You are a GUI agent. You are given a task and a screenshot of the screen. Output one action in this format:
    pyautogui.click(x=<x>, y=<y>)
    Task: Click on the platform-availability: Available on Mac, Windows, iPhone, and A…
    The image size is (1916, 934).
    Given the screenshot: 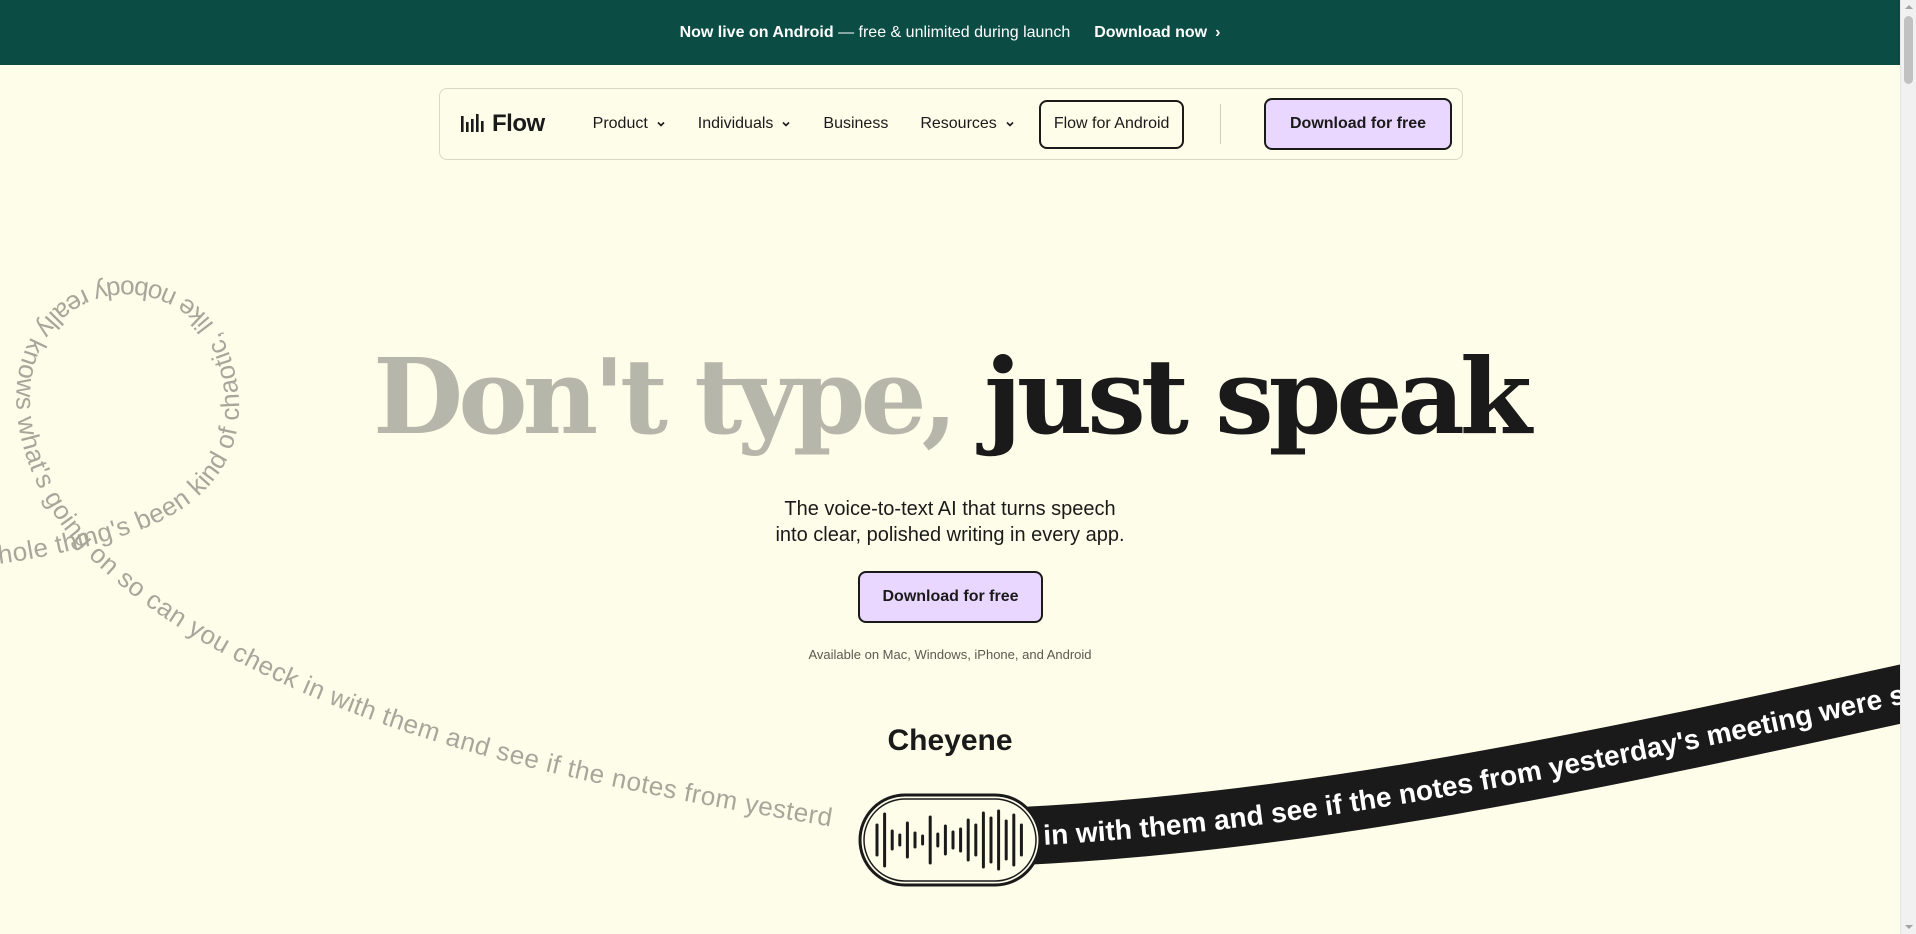 What is the action you would take?
    pyautogui.click(x=950, y=654)
    